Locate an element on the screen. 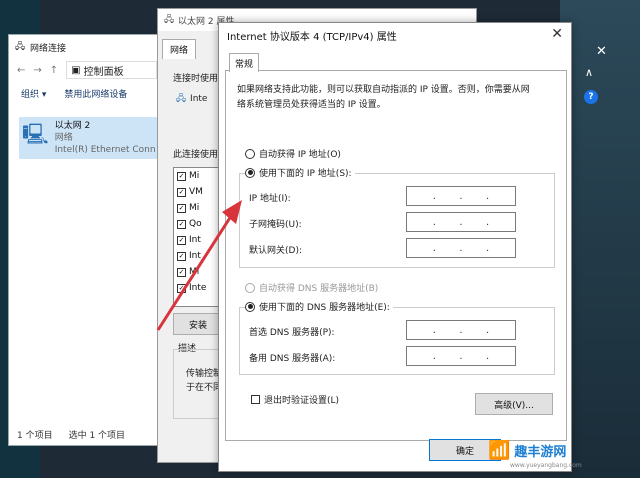 This screenshot has height=478, width=640. annotation-arrow is located at coordinates (199, 265).